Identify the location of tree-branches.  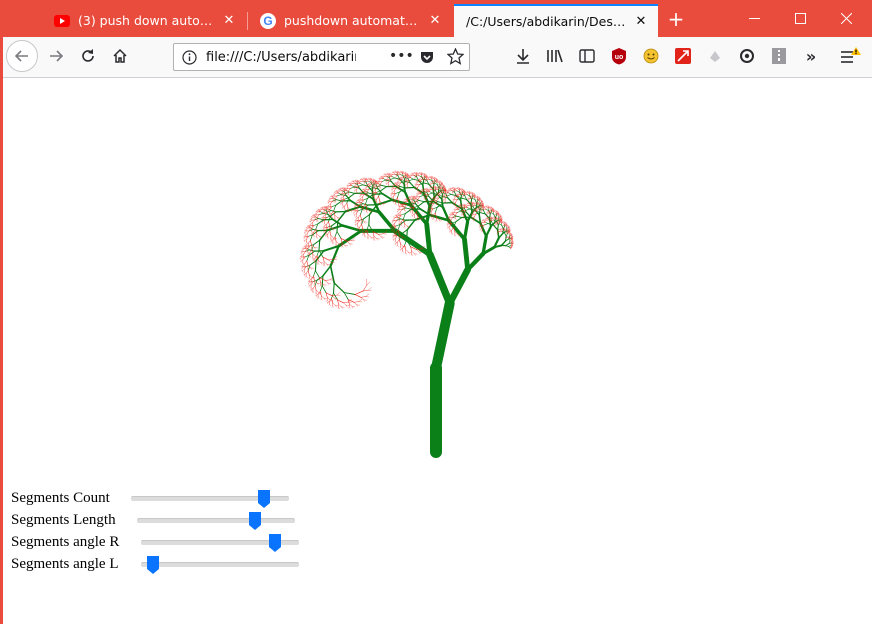
(408, 315).